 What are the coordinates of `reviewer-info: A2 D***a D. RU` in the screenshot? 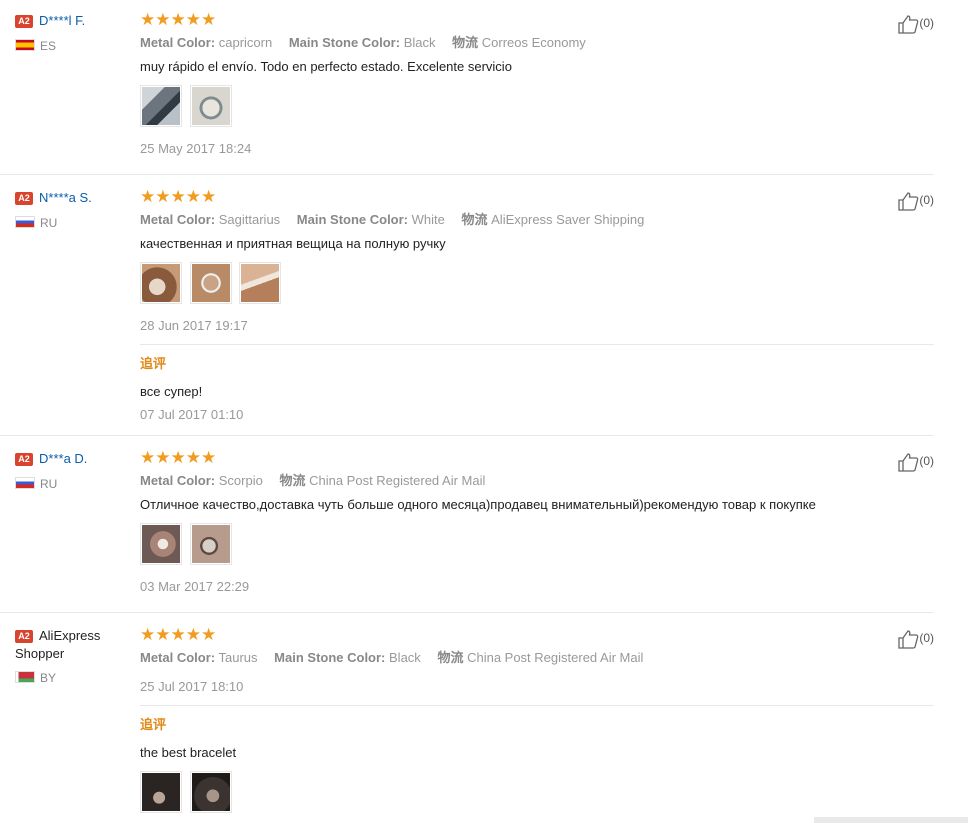 It's located at (72, 470).